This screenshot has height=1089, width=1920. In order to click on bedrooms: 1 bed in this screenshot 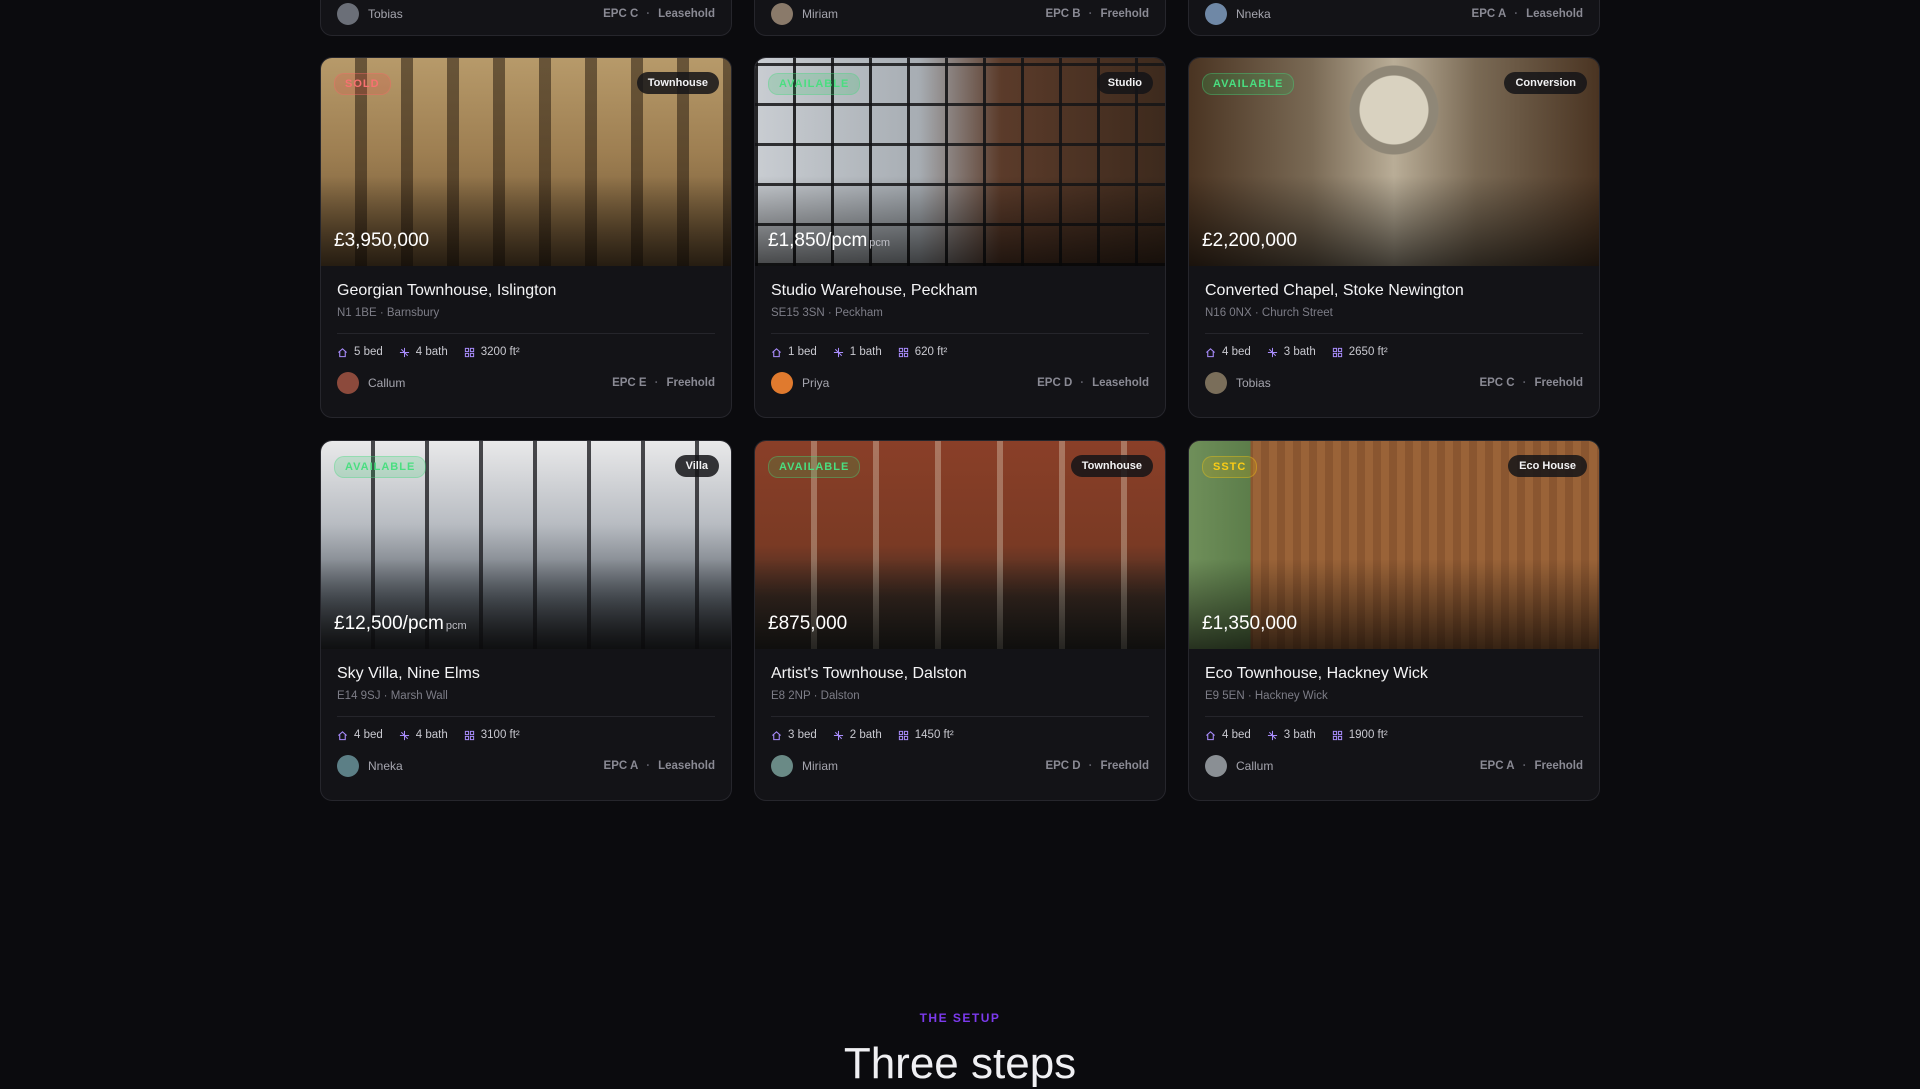, I will do `click(794, 352)`.